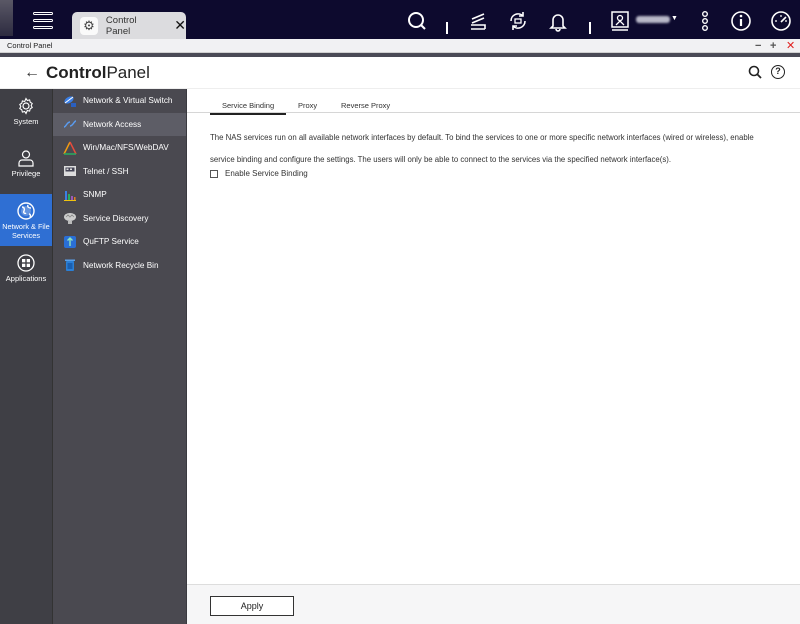 Image resolution: width=800 pixels, height=624 pixels. What do you see at coordinates (30, 45) in the screenshot?
I see `window-title: Control Panel` at bounding box center [30, 45].